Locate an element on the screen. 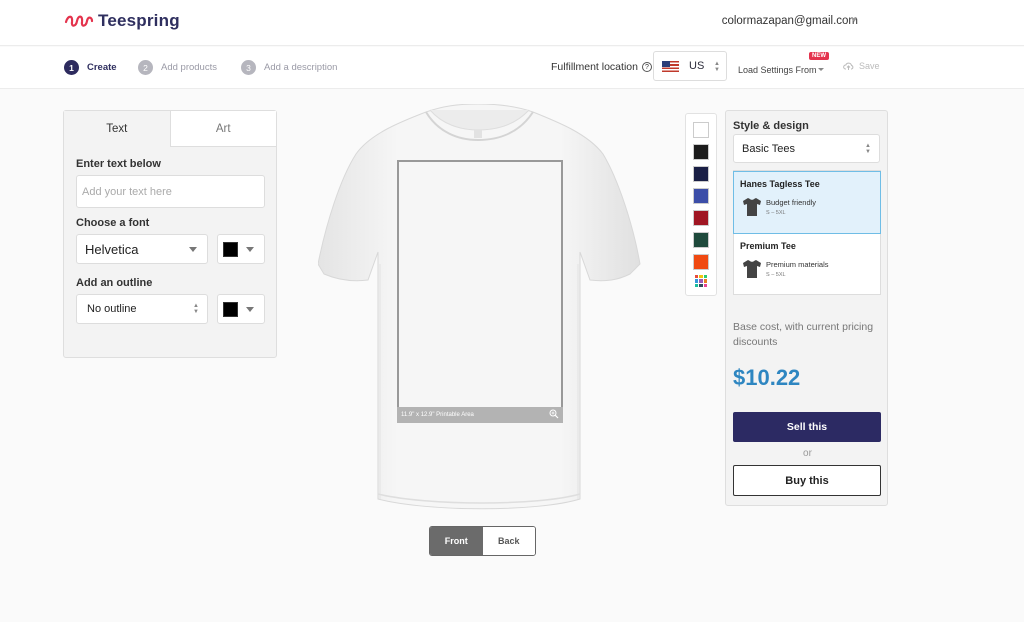  color-swatch-red is located at coordinates (701, 218).